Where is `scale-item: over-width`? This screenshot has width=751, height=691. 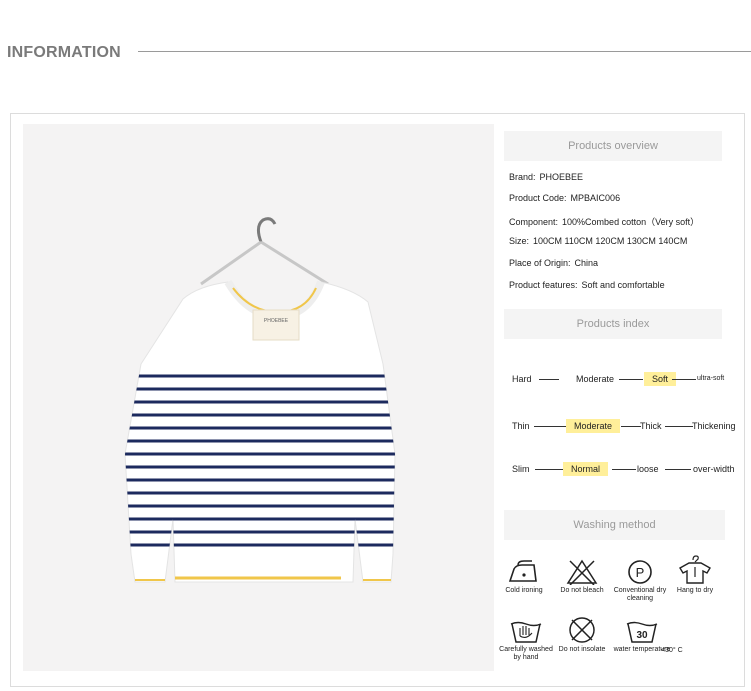
scale-item: over-width is located at coordinates (714, 469).